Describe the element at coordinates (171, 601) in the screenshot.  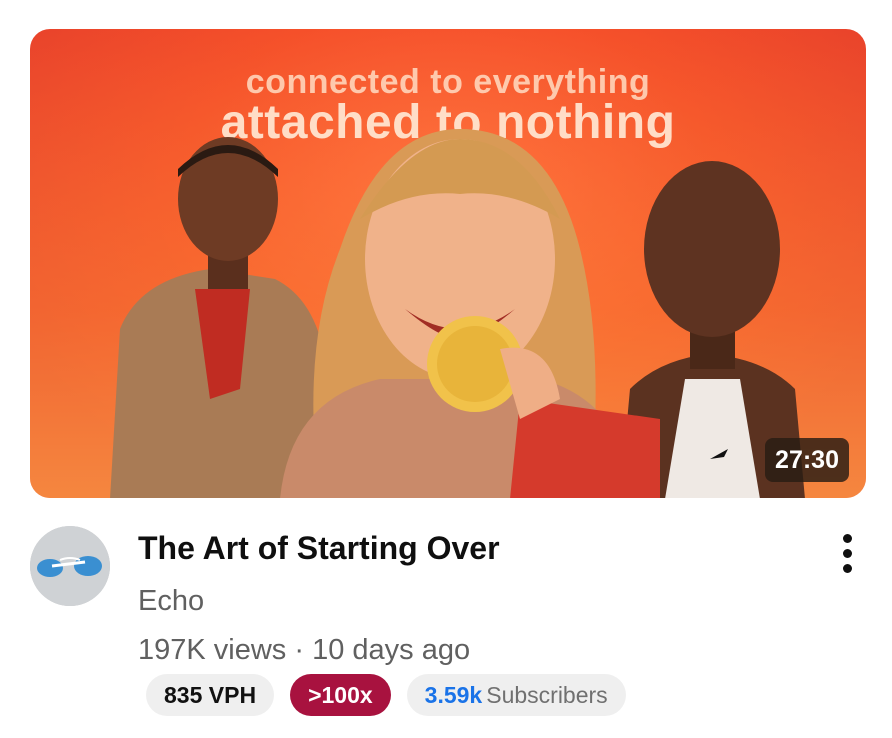
I see `channel-name: Echo` at that location.